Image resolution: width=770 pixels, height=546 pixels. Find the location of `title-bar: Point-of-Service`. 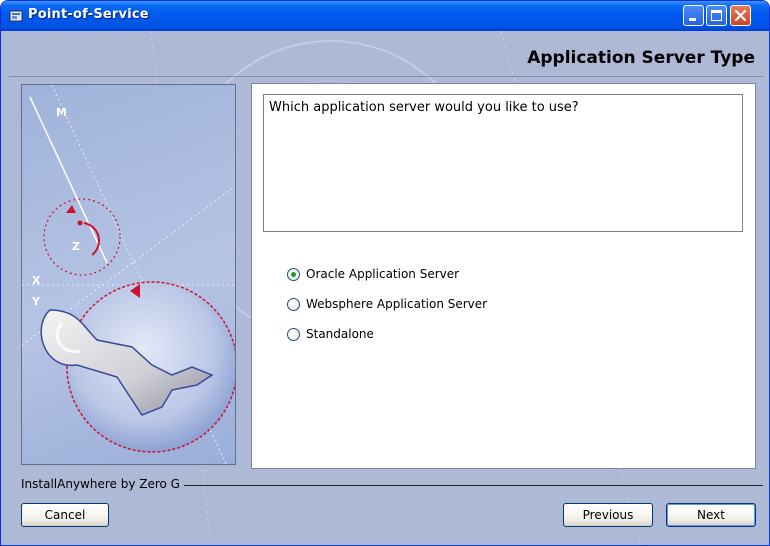

title-bar: Point-of-Service is located at coordinates (385, 16).